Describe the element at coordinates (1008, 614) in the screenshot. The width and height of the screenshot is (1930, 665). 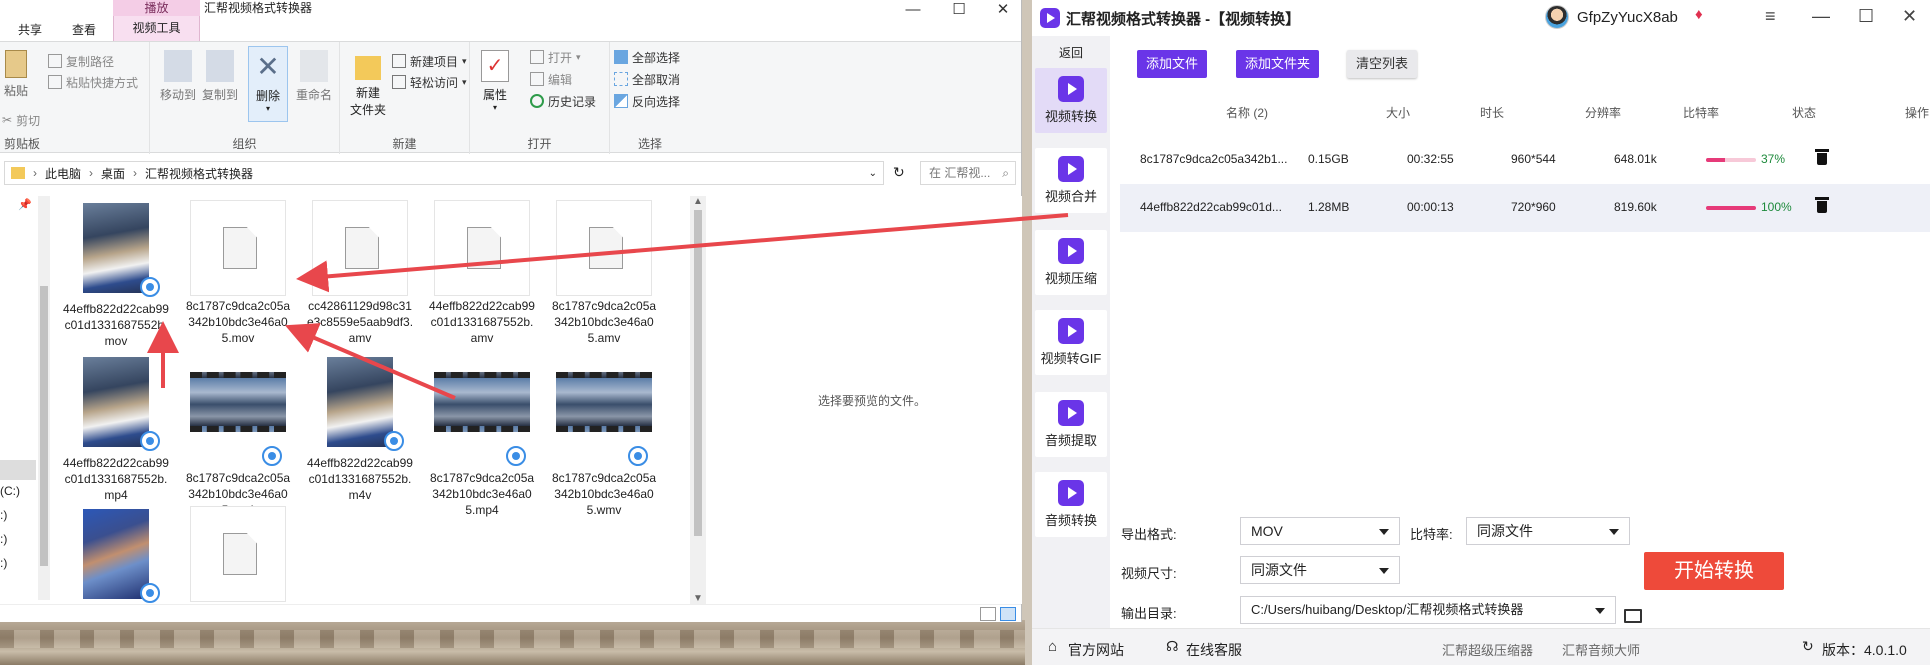
I see `large-icons-view-icon` at that location.